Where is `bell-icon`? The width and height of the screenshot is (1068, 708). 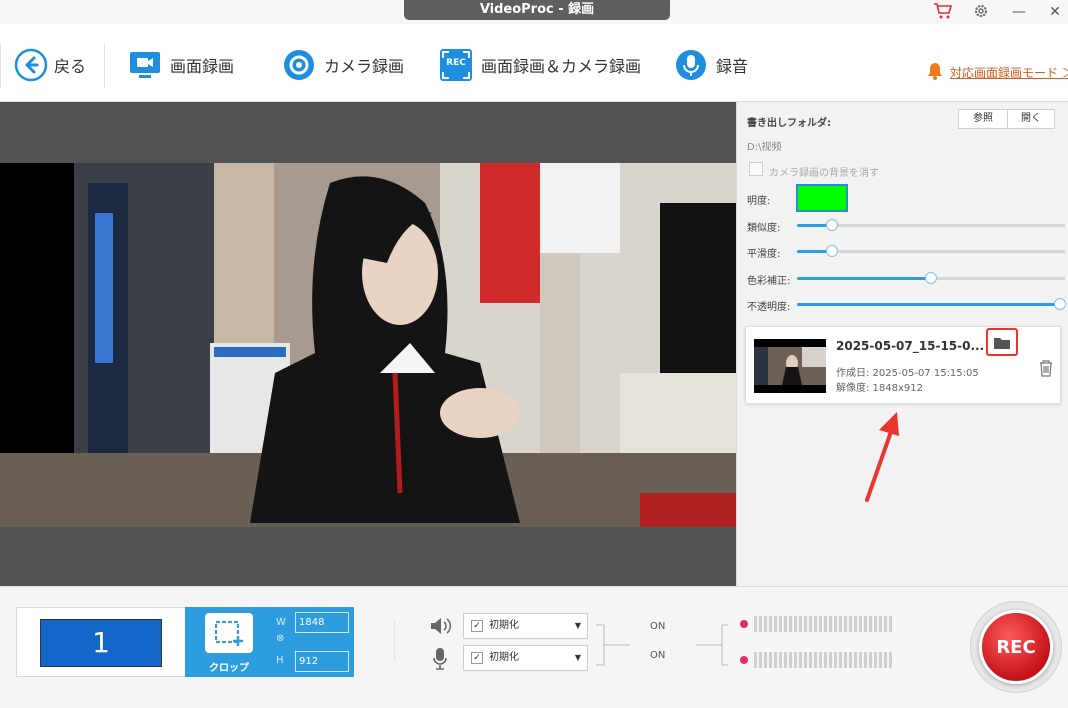
bell-icon is located at coordinates (935, 73).